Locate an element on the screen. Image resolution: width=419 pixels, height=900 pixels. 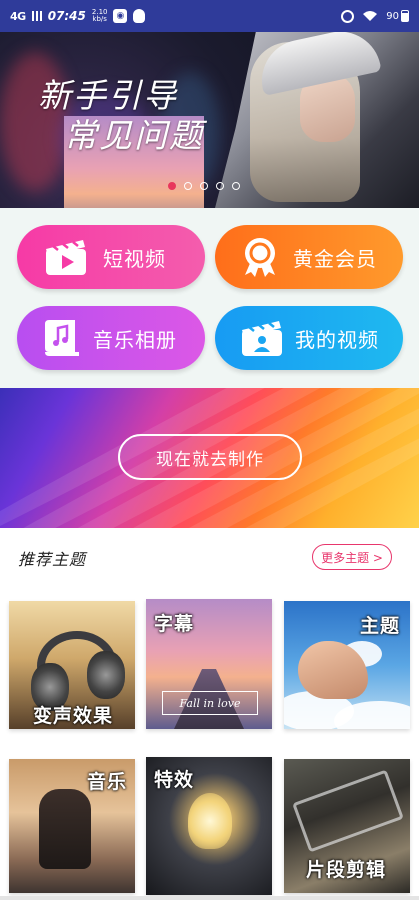
status-bar: 4G 07:45 2.10 kb/s ◉ 90 is located at coordinates (209, 16).